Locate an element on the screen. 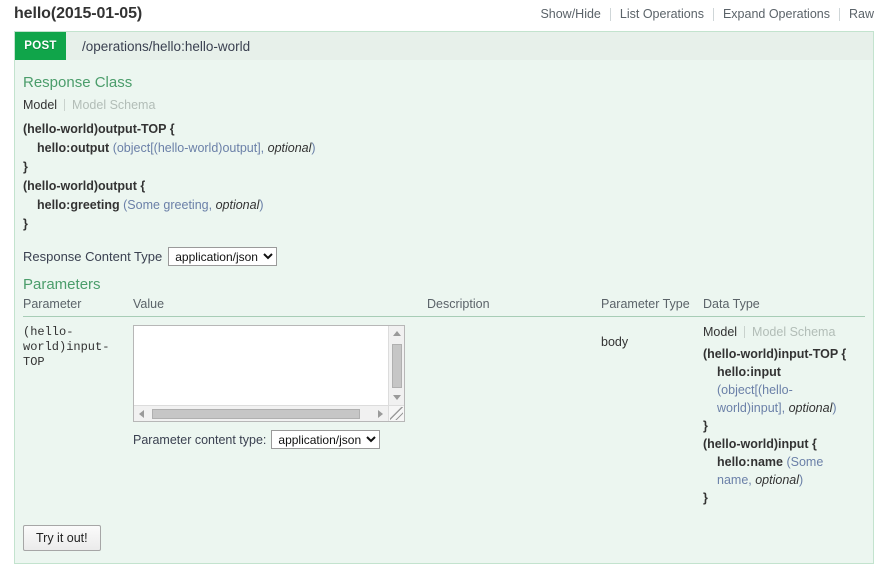 The image size is (888, 564). response-model-tabs: Model Model Schema is located at coordinates (444, 105).